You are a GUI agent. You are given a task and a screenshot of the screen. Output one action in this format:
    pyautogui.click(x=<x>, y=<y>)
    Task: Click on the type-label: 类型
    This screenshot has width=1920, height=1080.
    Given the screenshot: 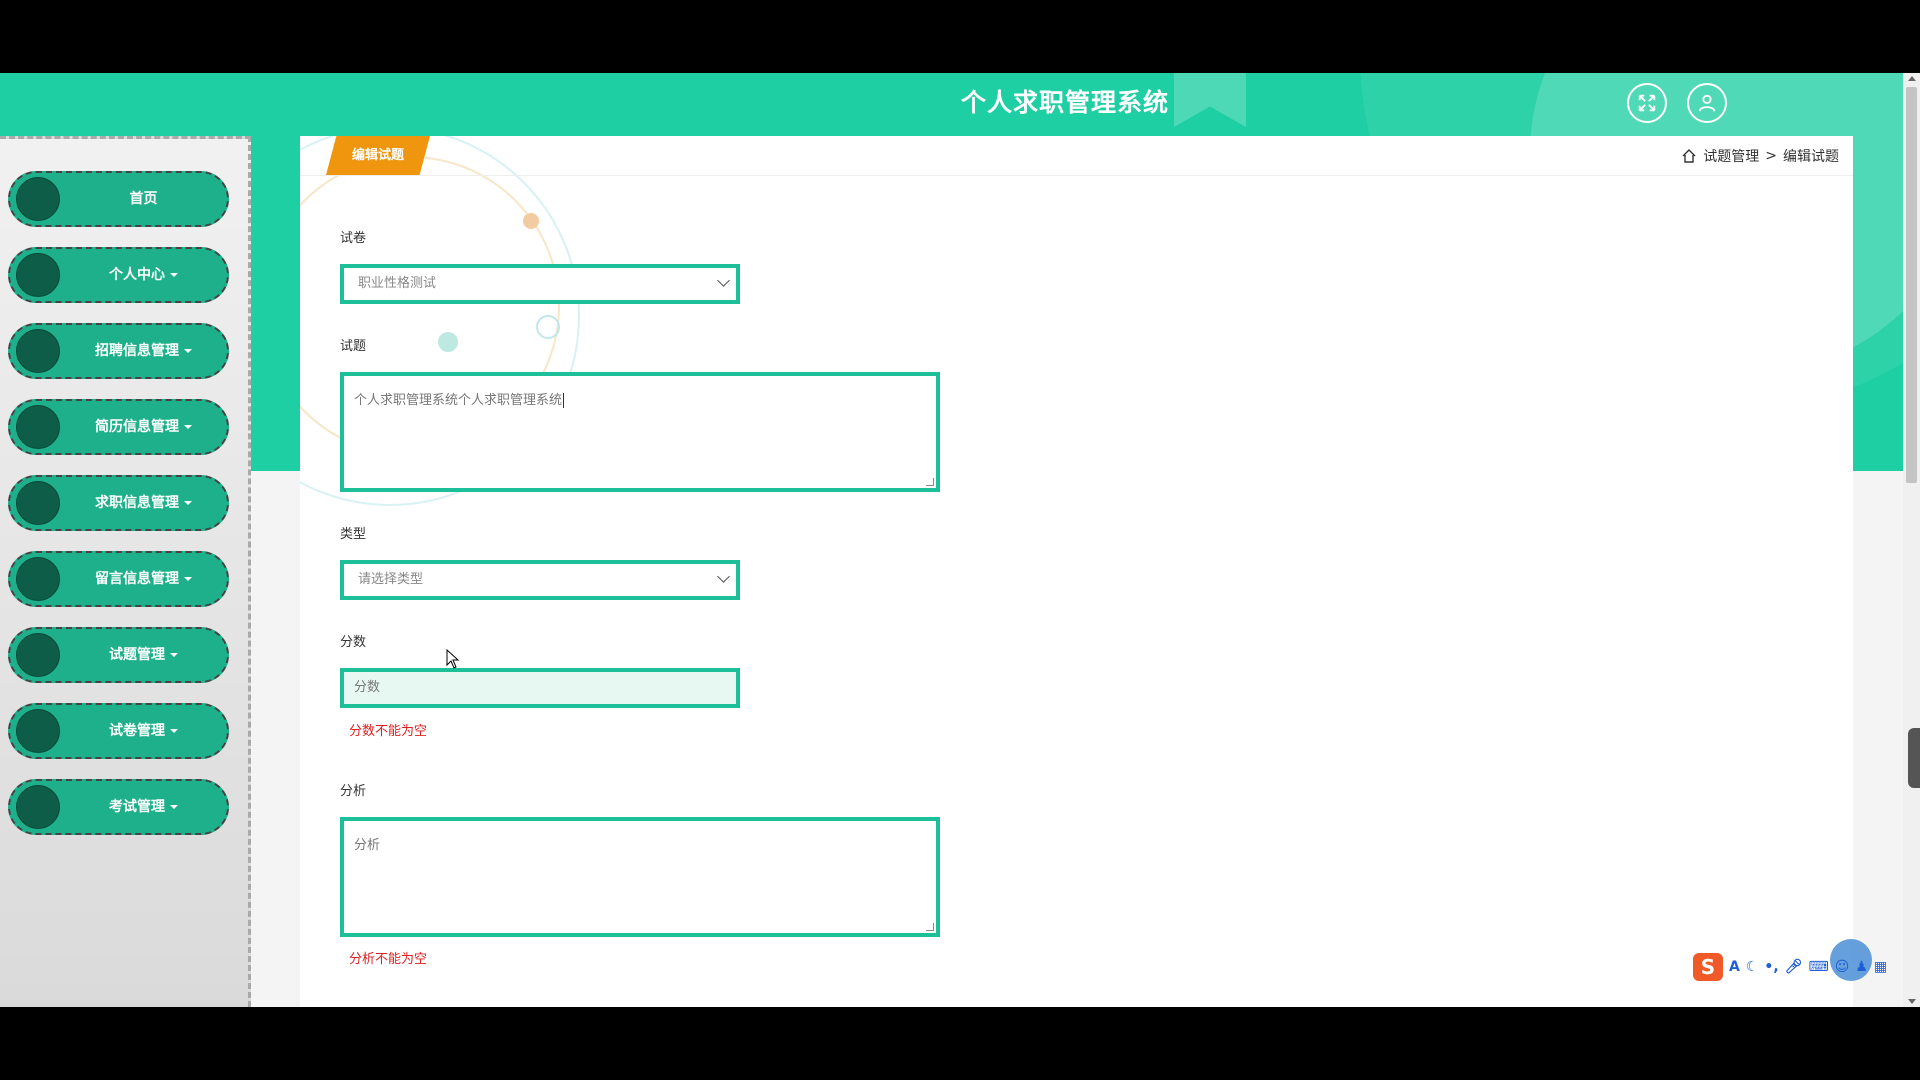 What is the action you would take?
    pyautogui.click(x=353, y=534)
    